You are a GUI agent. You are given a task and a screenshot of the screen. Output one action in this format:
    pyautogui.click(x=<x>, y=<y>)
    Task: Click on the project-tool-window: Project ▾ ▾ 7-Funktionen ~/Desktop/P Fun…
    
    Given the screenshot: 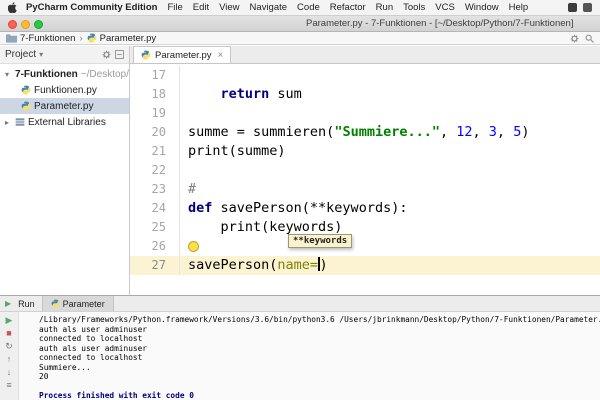 What is the action you would take?
    pyautogui.click(x=65, y=170)
    